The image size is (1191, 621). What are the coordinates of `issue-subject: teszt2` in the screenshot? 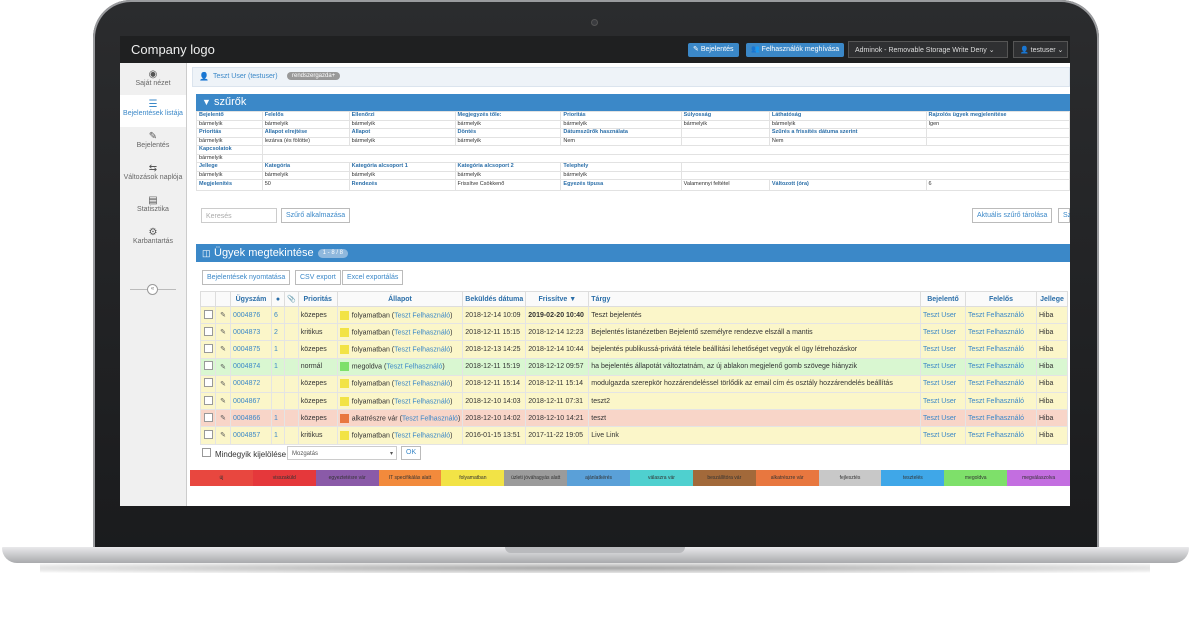 It's located at (754, 401).